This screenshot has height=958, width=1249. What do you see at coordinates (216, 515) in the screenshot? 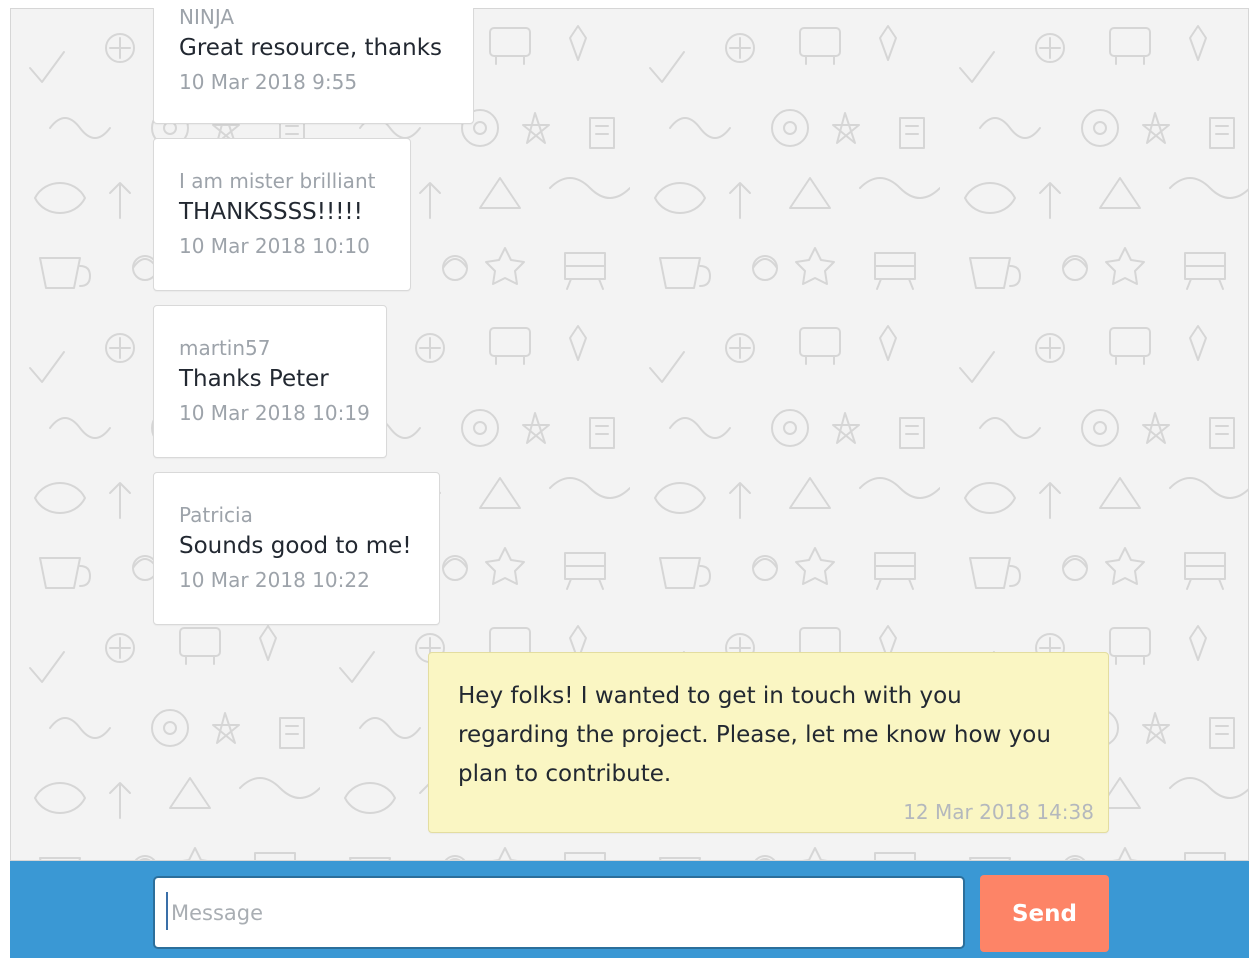
I see `message-author: Patricia` at bounding box center [216, 515].